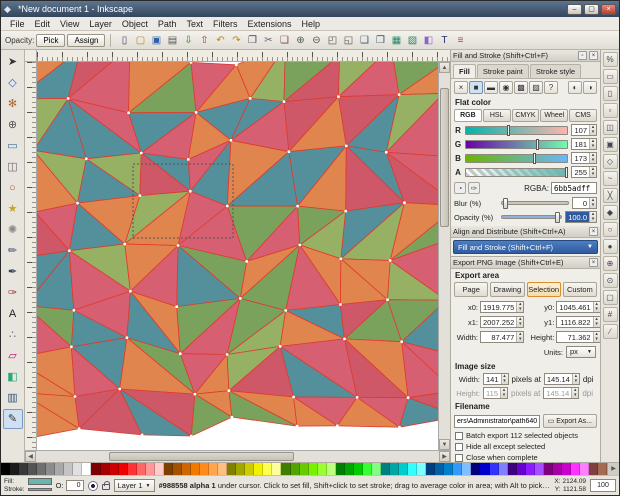 Image resolution: width=620 pixels, height=496 pixels. I want to click on vertical-scroll-thumb, so click(444, 157).